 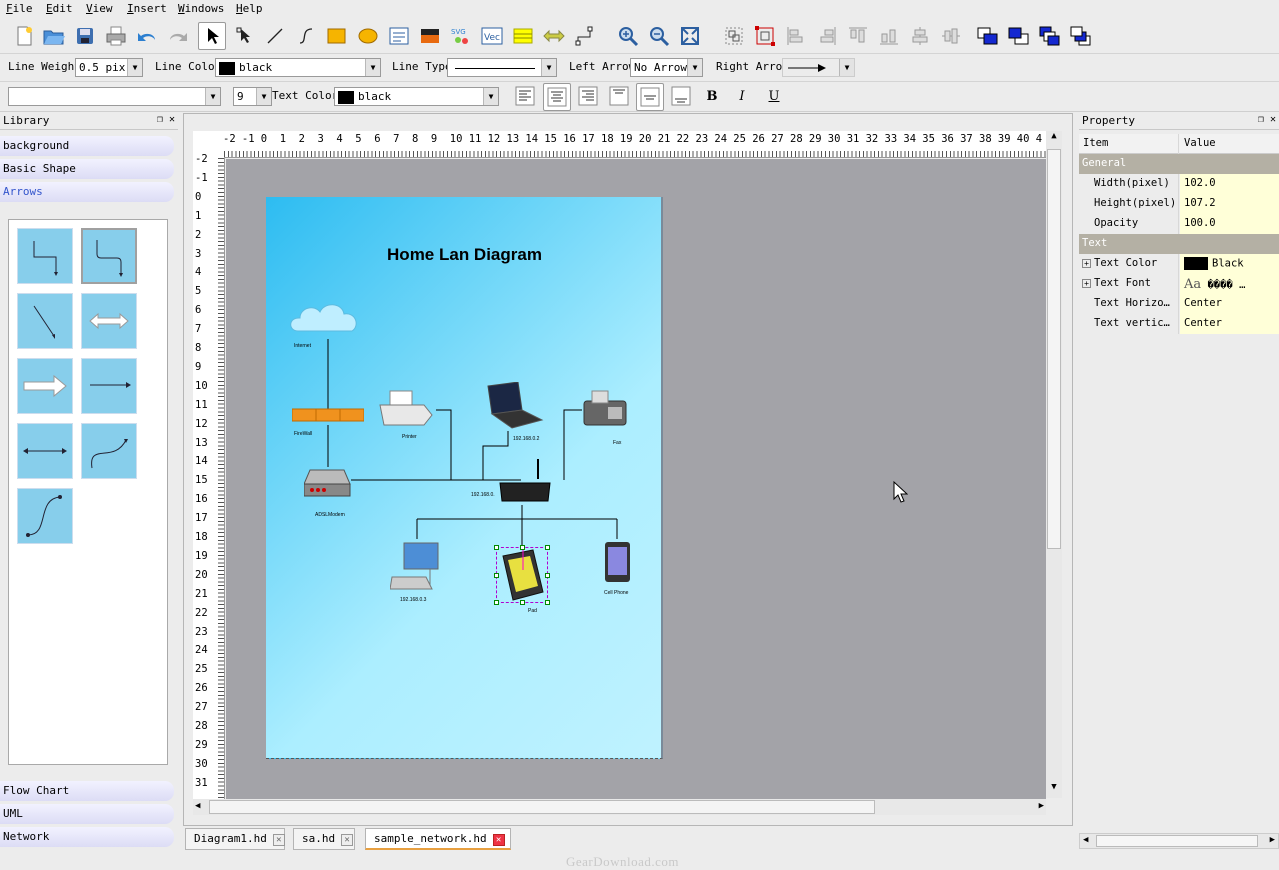 I want to click on group-button, so click(x=734, y=36).